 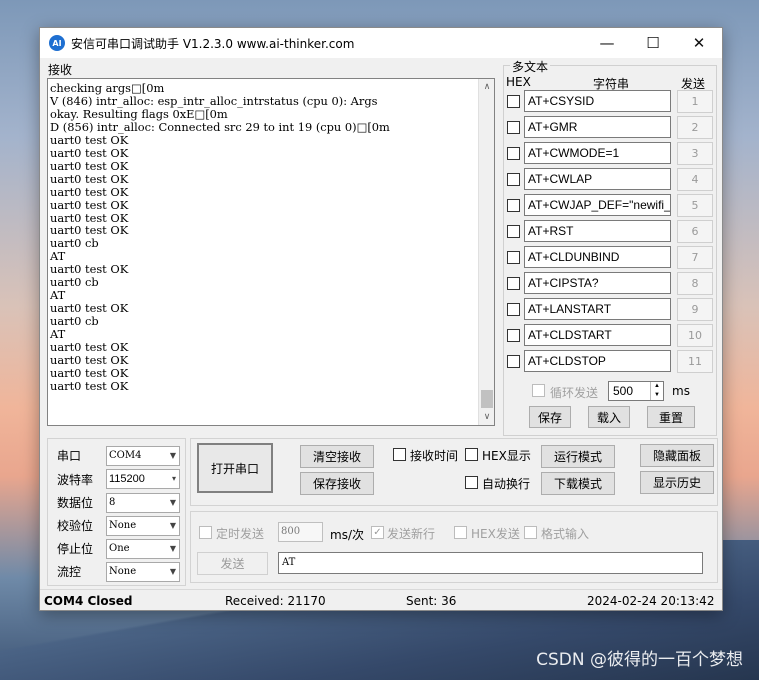 I want to click on command-row: AT+CLDSTART 10, so click(x=611, y=335).